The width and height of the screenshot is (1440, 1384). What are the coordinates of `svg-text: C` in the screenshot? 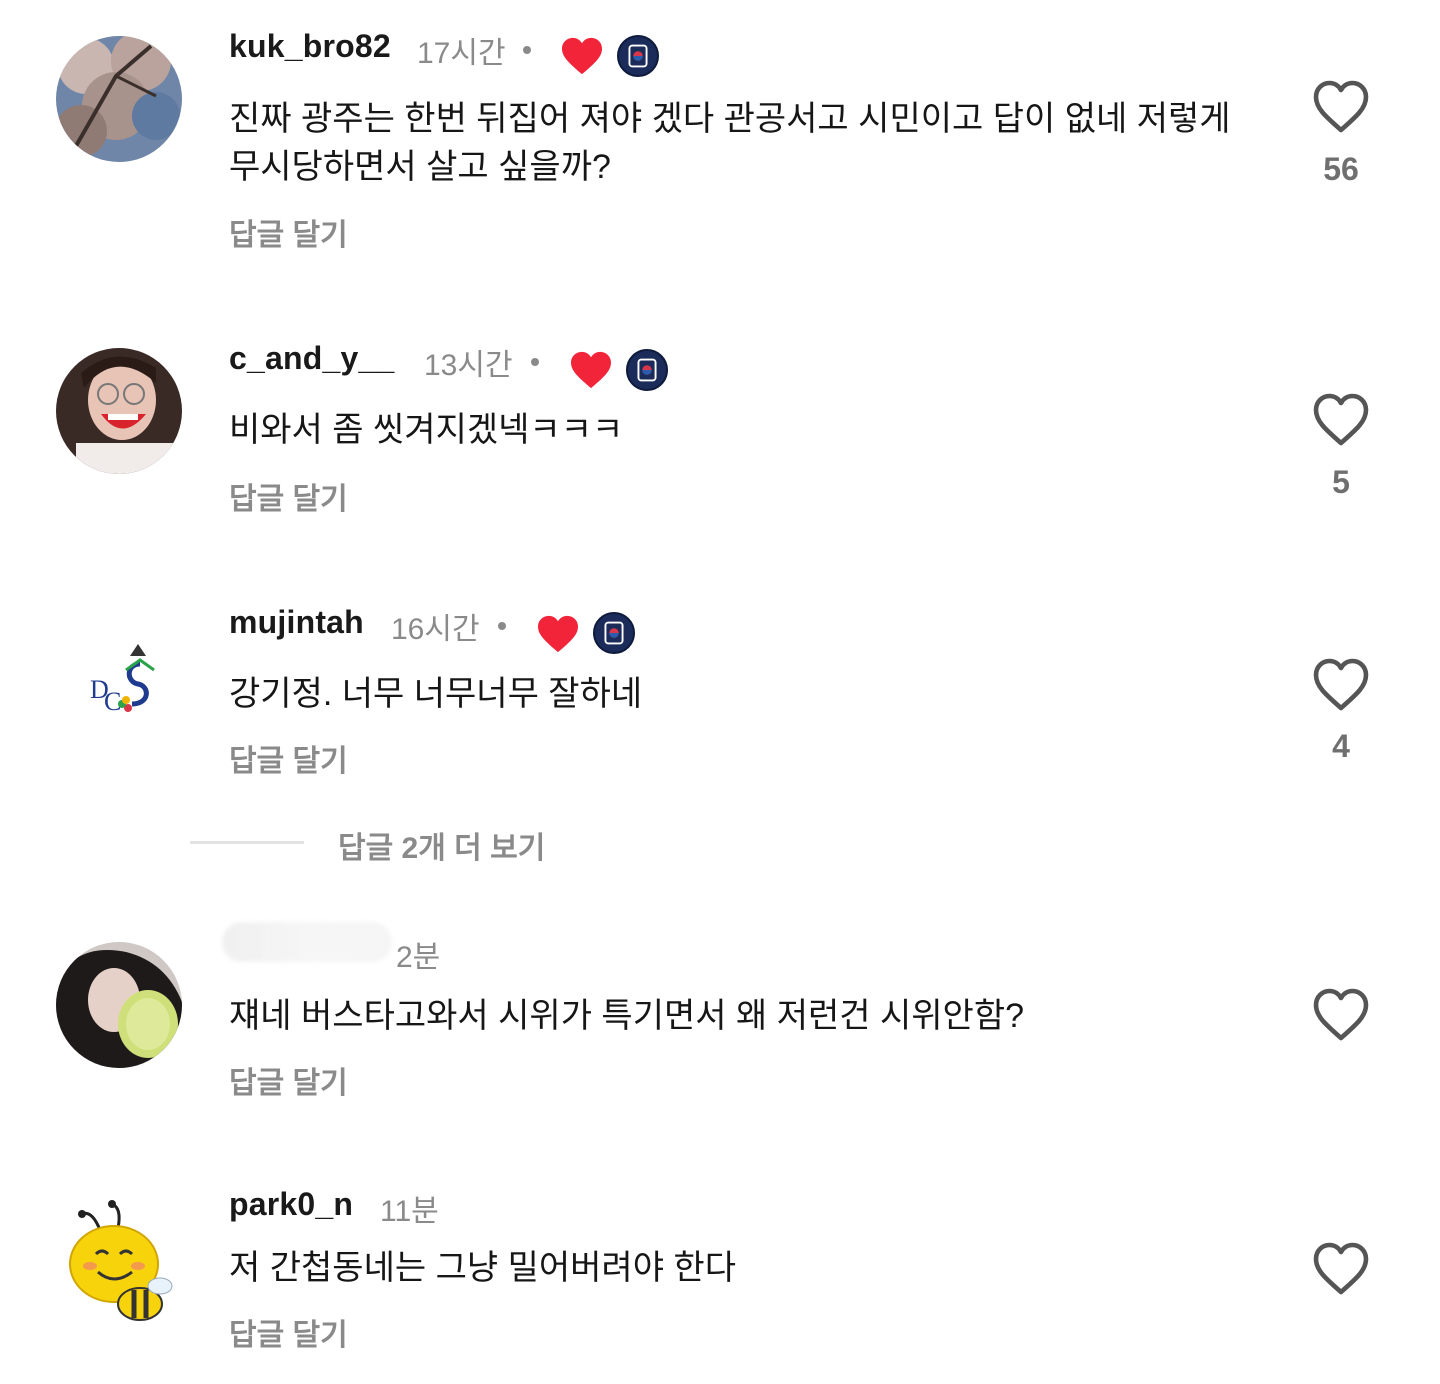 It's located at (112, 701).